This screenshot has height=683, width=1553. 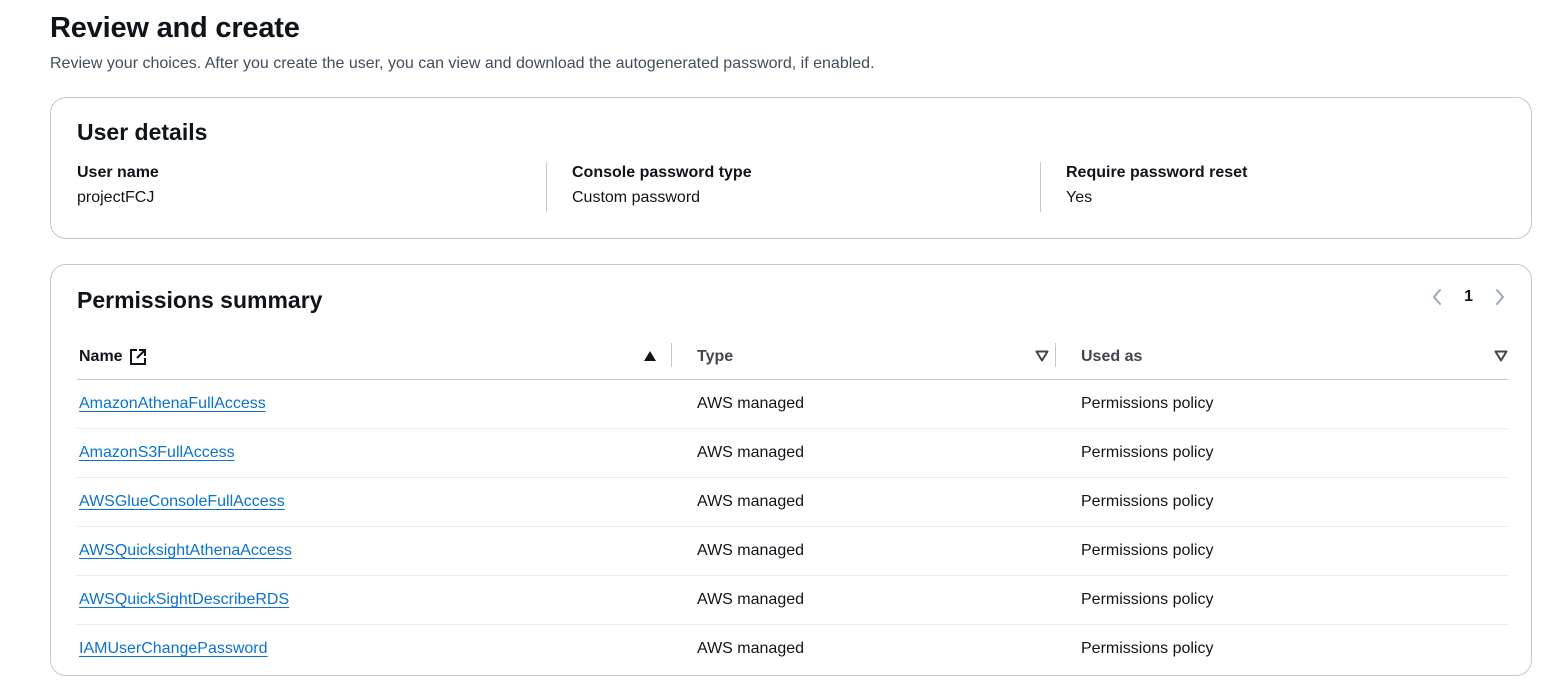 What do you see at coordinates (879, 357) in the screenshot?
I see `column-header-type: Type` at bounding box center [879, 357].